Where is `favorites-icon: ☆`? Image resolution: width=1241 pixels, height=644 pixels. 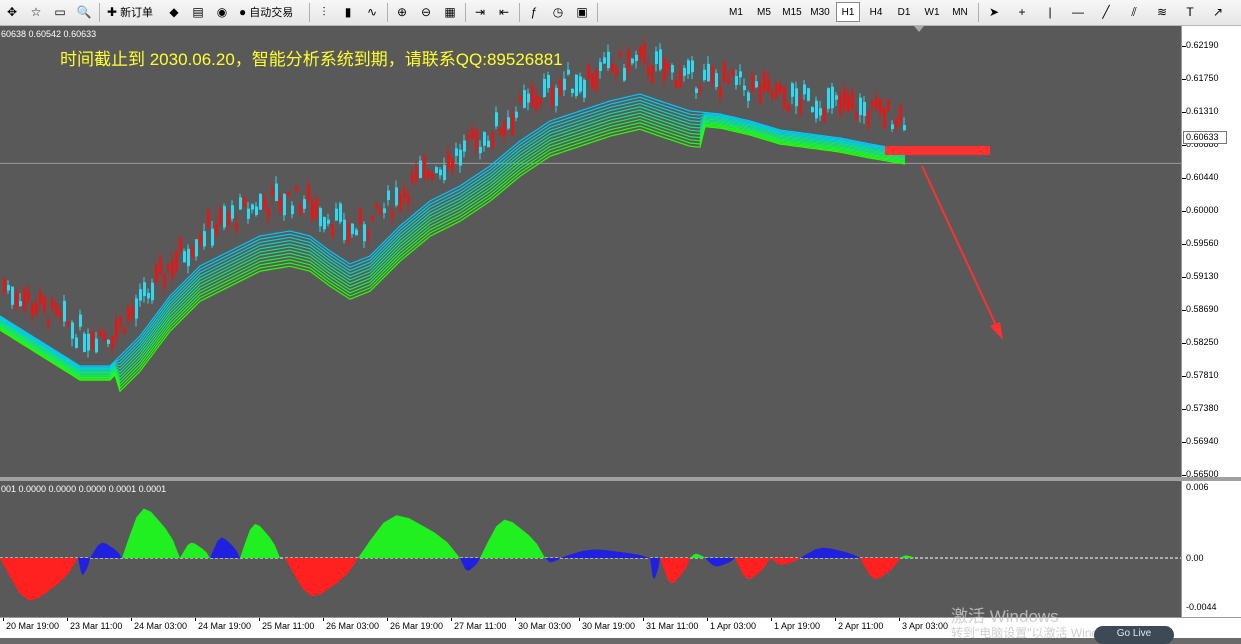 favorites-icon: ☆ is located at coordinates (36, 12).